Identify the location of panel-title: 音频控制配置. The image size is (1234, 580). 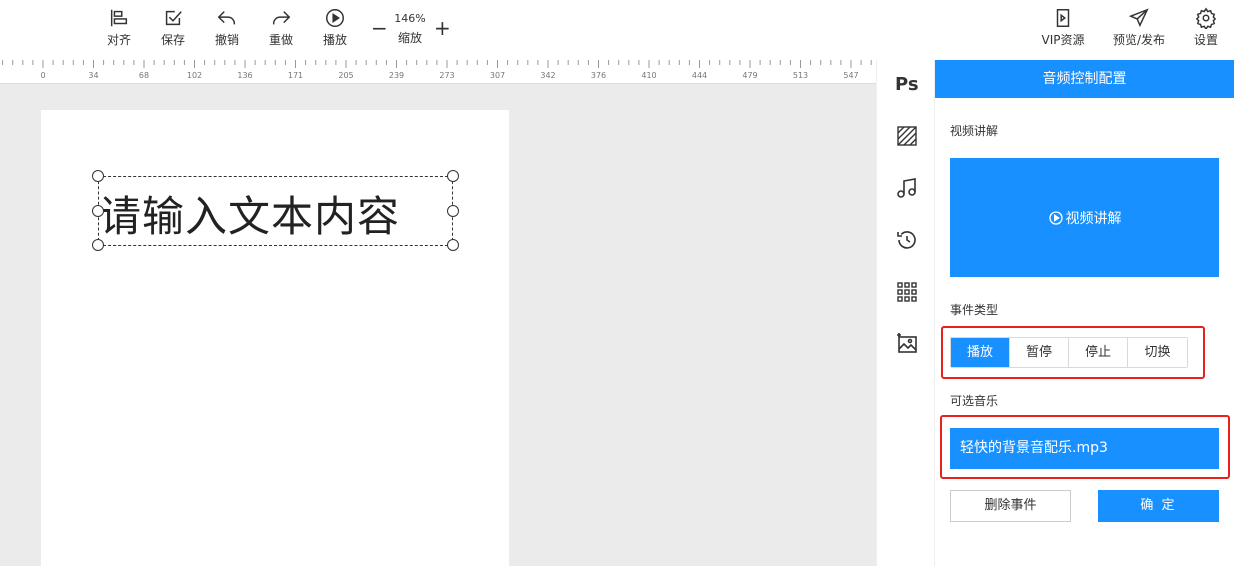
(1084, 79).